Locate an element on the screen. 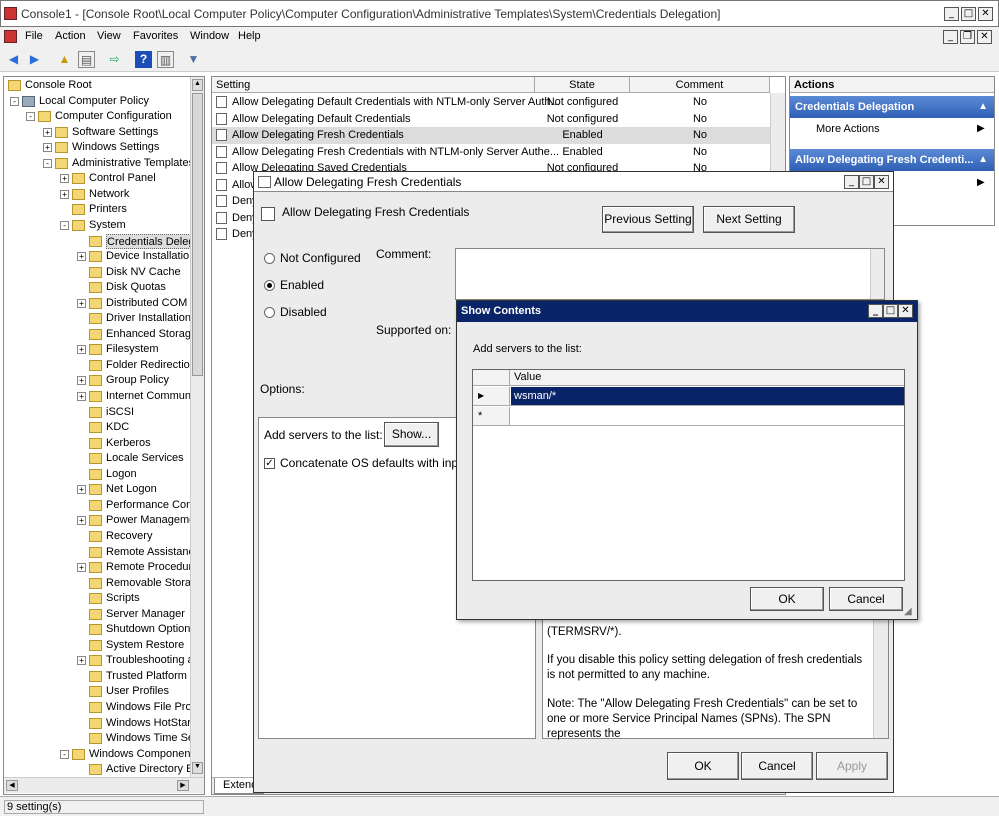 Image resolution: width=999 pixels, height=823 pixels. export-list-icon: ⇨ is located at coordinates (114, 59).